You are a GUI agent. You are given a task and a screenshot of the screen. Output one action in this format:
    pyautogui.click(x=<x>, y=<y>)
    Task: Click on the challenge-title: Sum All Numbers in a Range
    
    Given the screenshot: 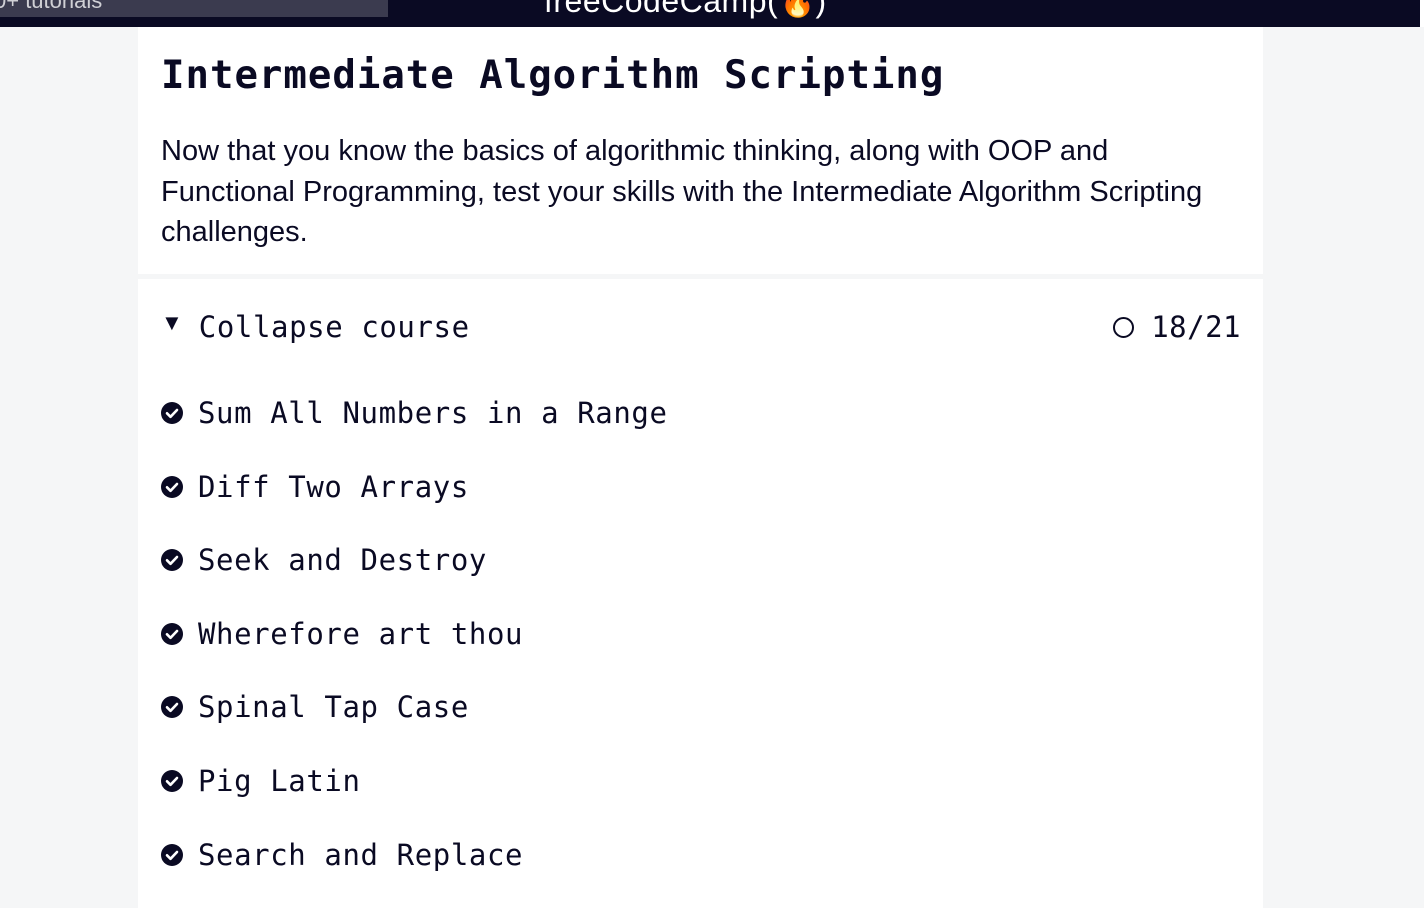 What is the action you would take?
    pyautogui.click(x=433, y=413)
    